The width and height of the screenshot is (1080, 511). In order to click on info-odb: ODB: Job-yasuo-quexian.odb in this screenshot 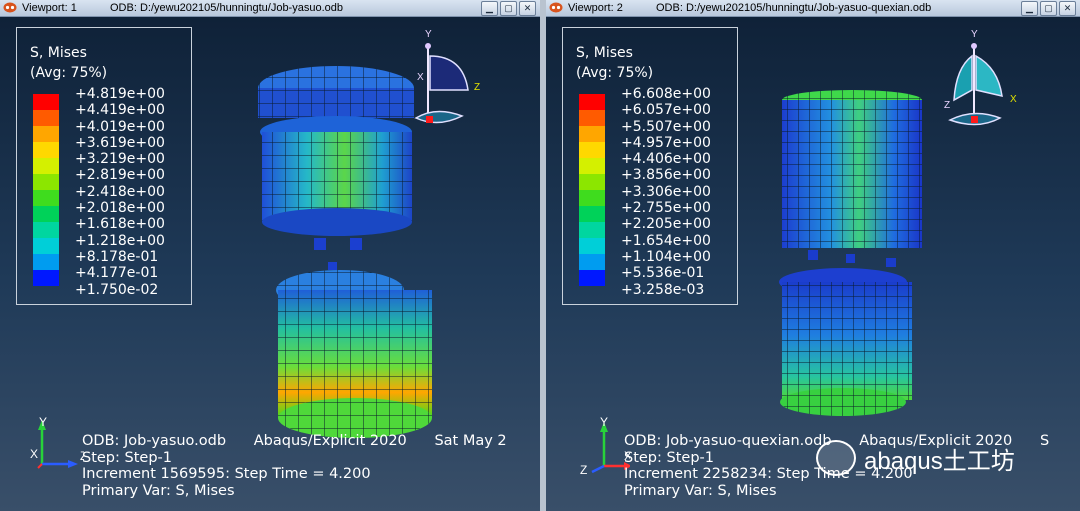, I will do `click(728, 441)`.